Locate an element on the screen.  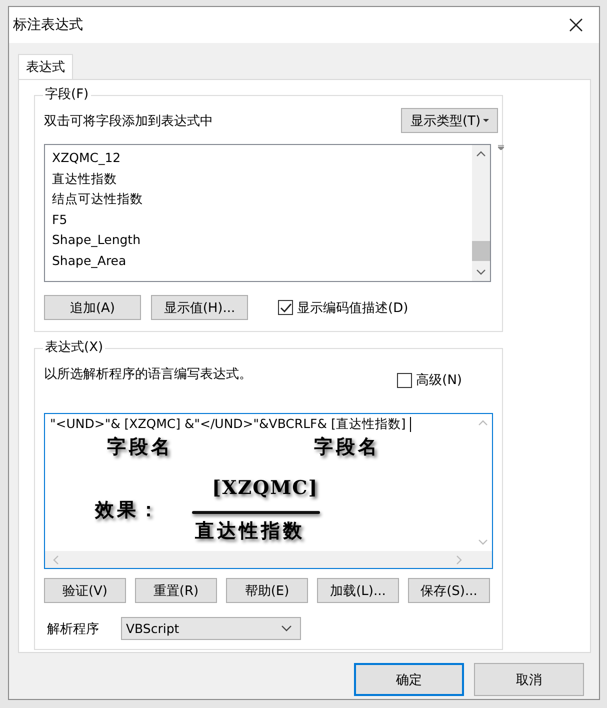
chevron-left-icon is located at coordinates (56, 559).